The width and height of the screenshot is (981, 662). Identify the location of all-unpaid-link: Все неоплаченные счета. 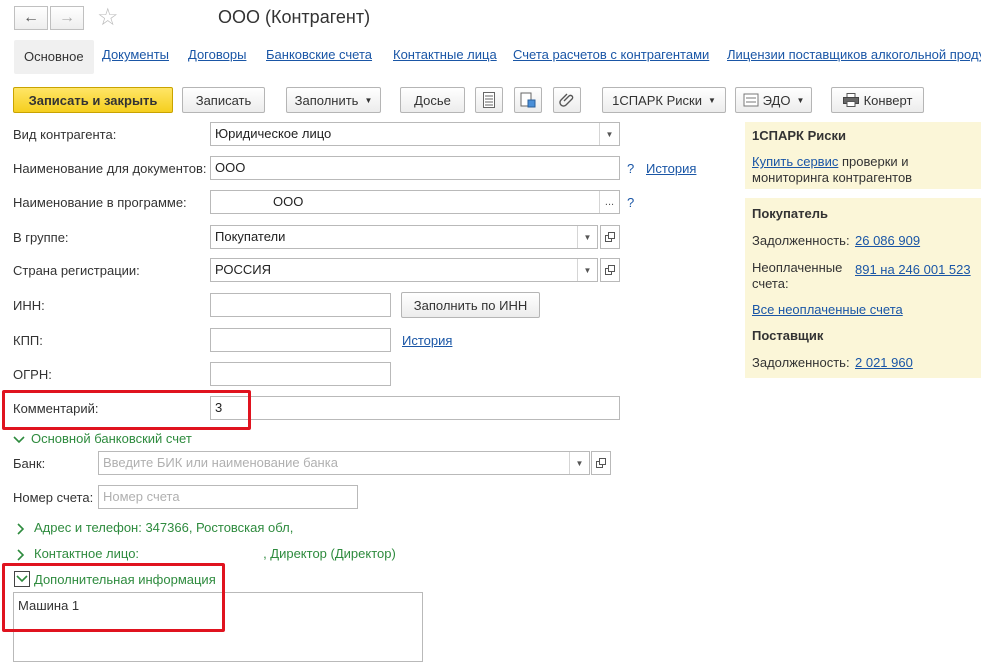
(827, 309).